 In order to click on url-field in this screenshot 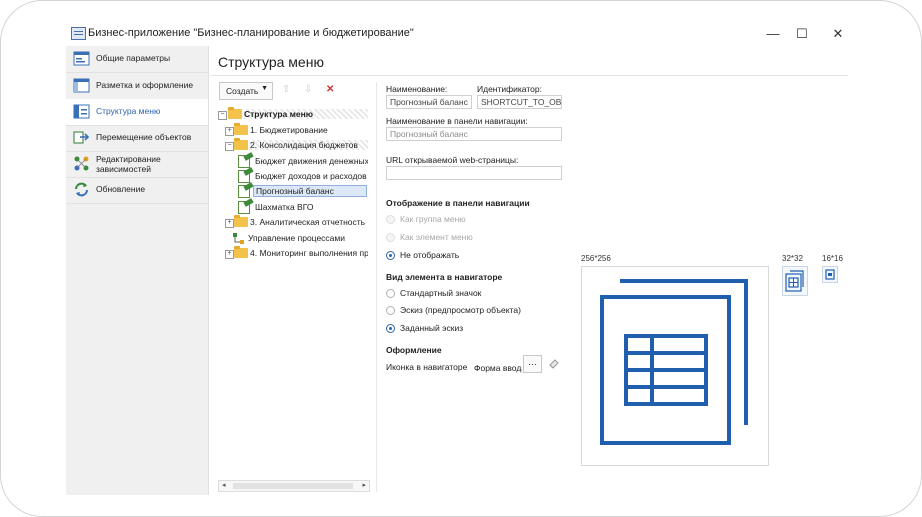, I will do `click(474, 173)`.